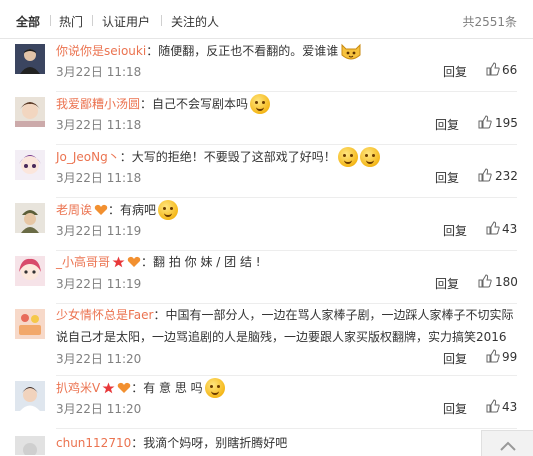 The height and width of the screenshot is (456, 533). What do you see at coordinates (28, 21) in the screenshot?
I see `tab-all: 全部` at bounding box center [28, 21].